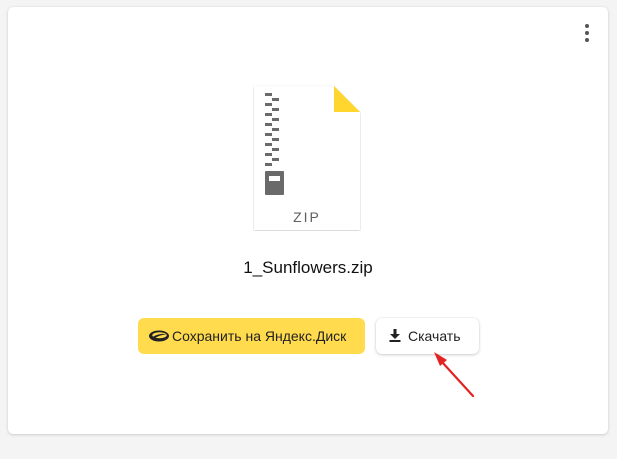 This screenshot has width=617, height=459. Describe the element at coordinates (307, 217) in the screenshot. I see `file-type-label: ZIP` at that location.